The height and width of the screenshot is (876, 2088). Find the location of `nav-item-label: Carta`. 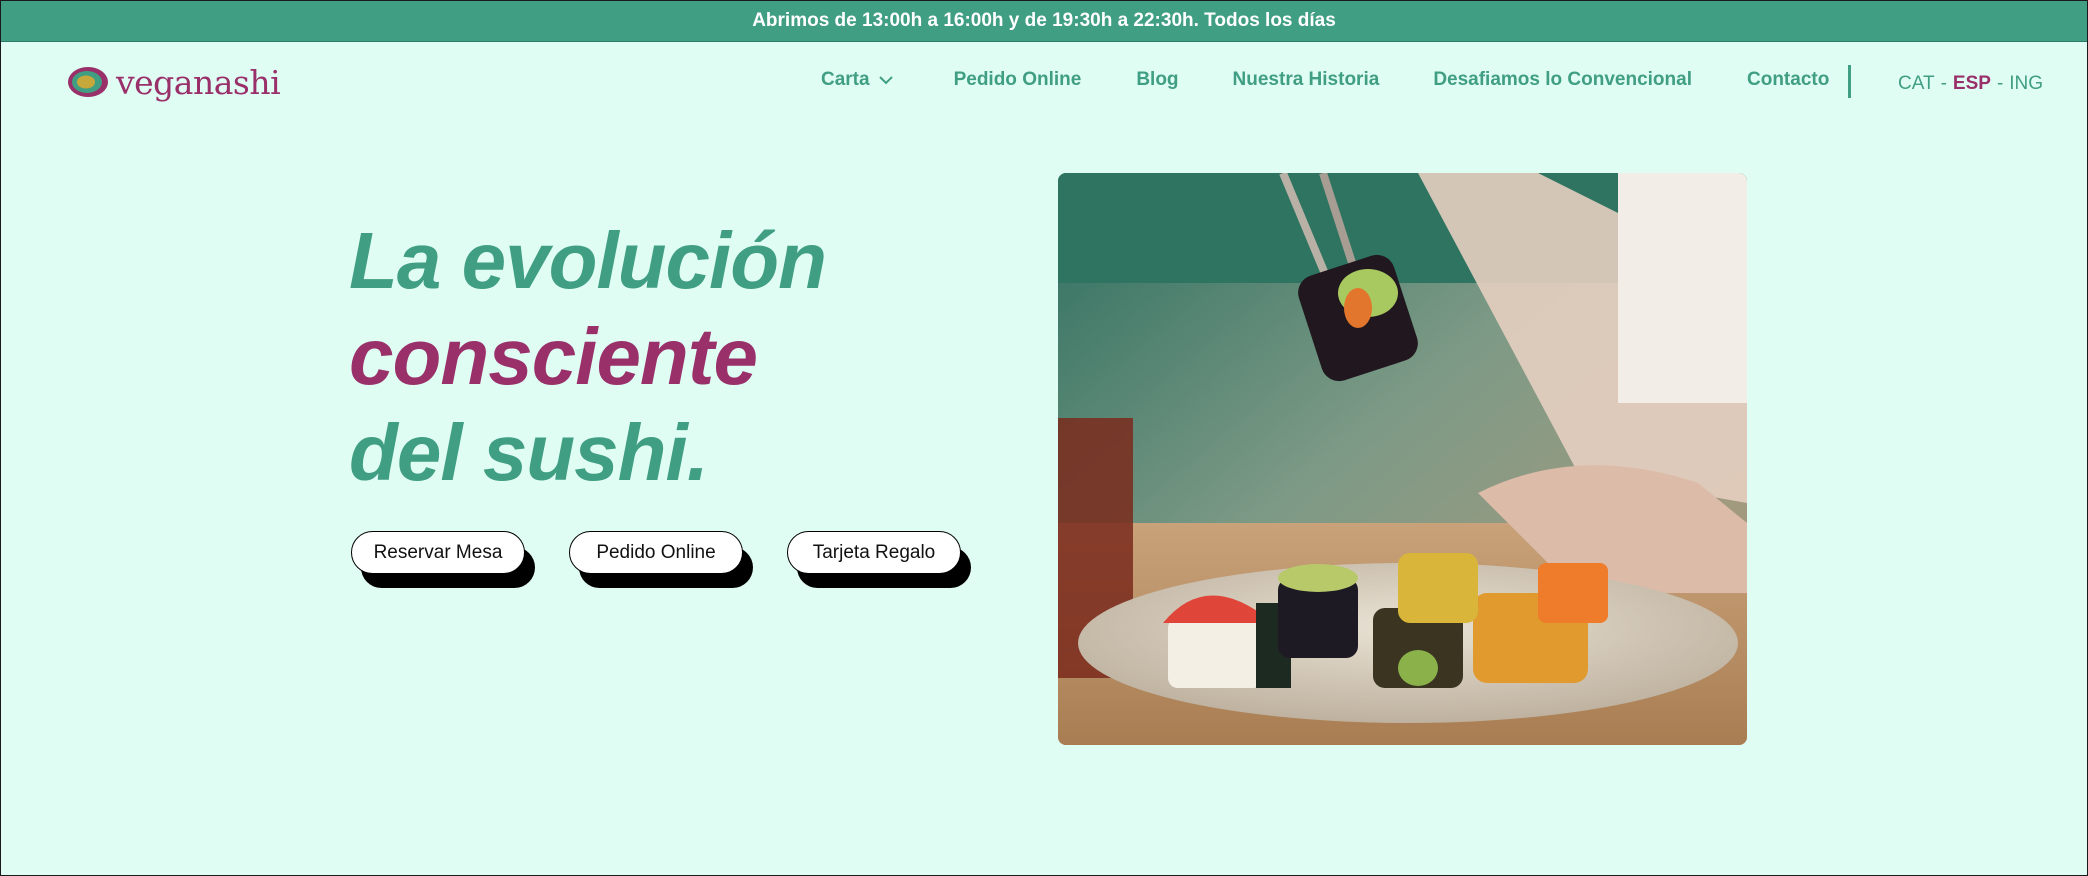

nav-item-label: Carta is located at coordinates (845, 79).